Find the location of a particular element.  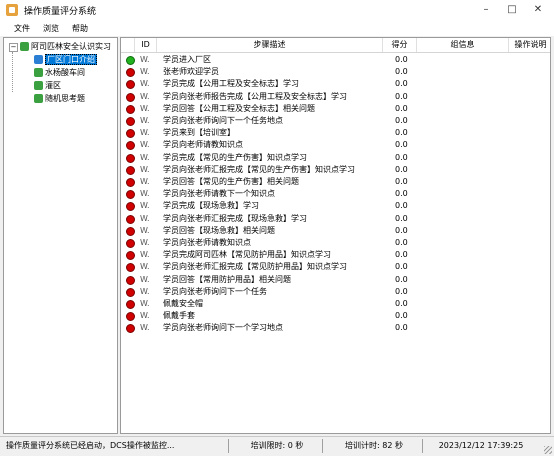

table-row: W. 学员向张老师汇报完成【常见的生产伤害】知识点学习 0.0 is located at coordinates (335, 170).